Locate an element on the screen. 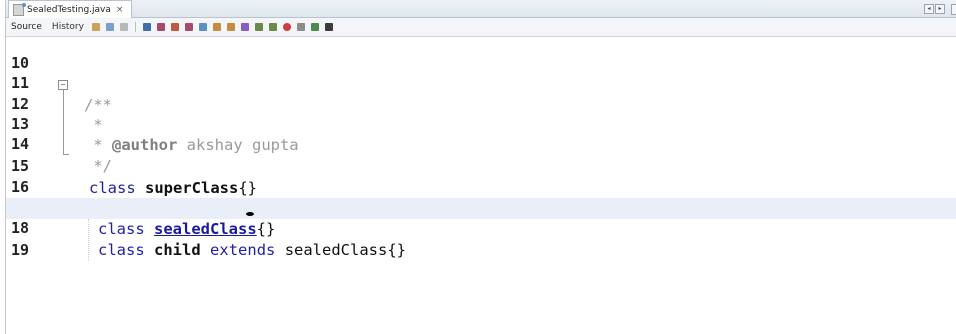 The image size is (956, 334). history-tab: History is located at coordinates (68, 27).